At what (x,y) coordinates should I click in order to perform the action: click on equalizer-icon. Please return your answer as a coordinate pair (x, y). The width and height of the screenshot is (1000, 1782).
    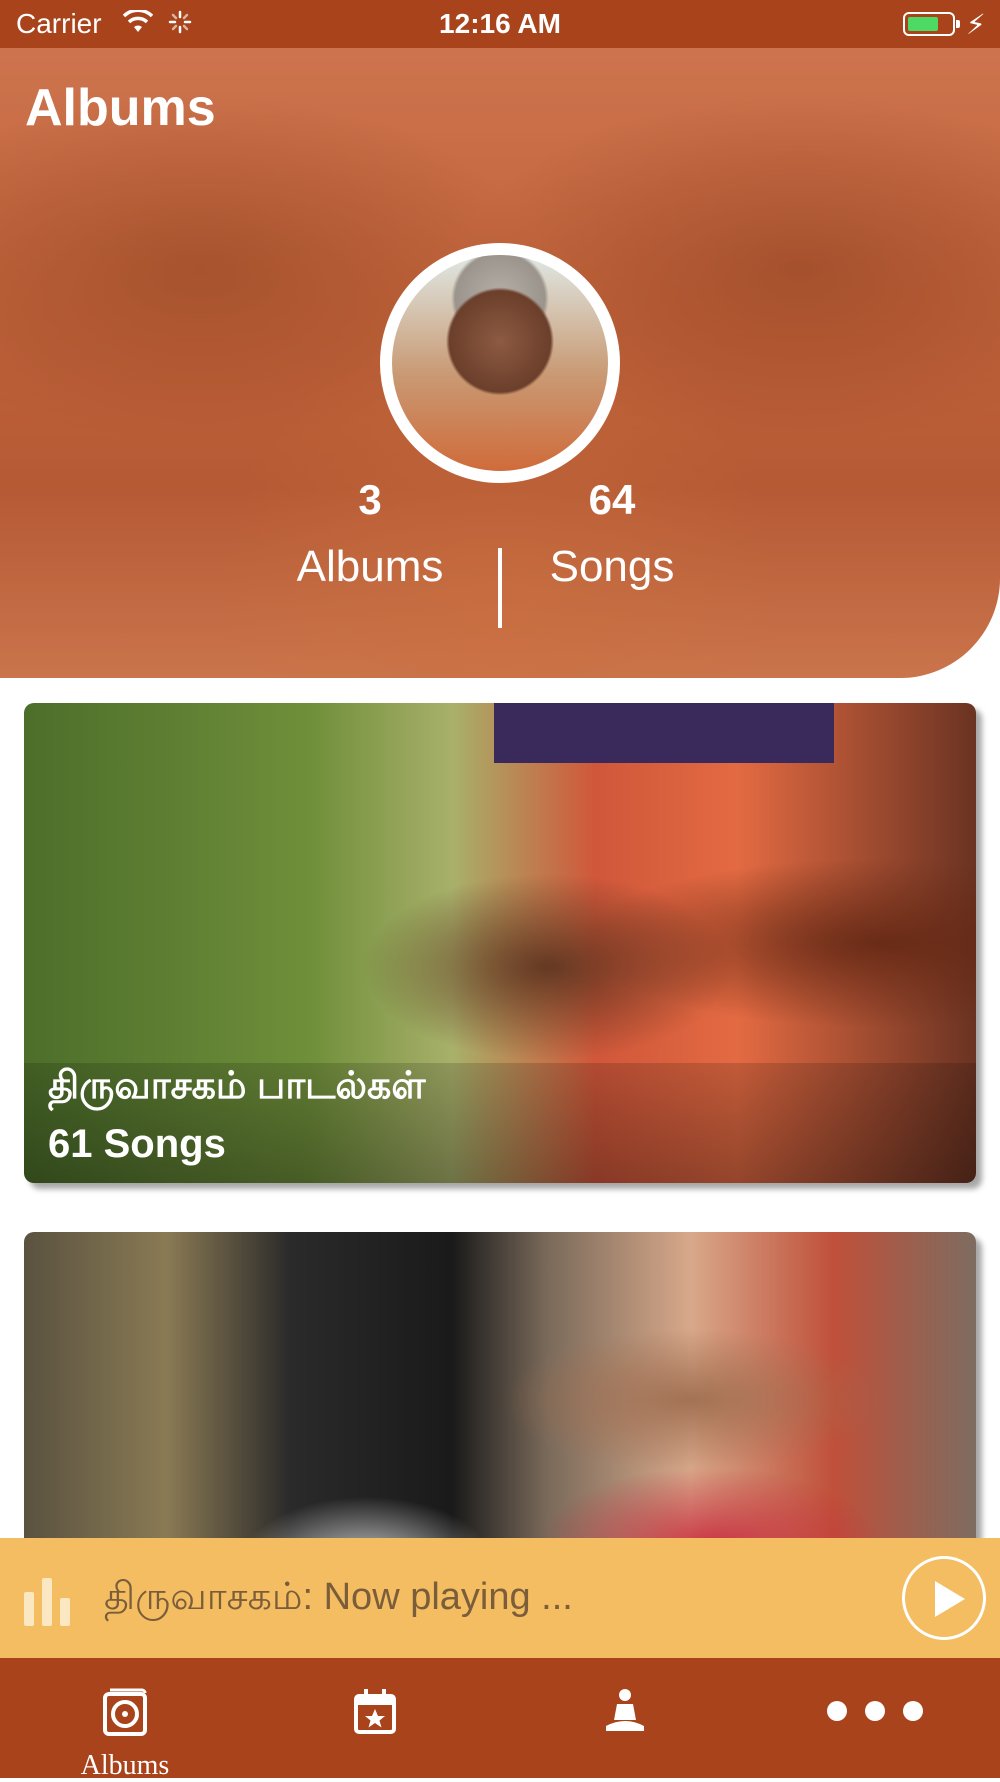
    Looking at the image, I should click on (49, 1602).